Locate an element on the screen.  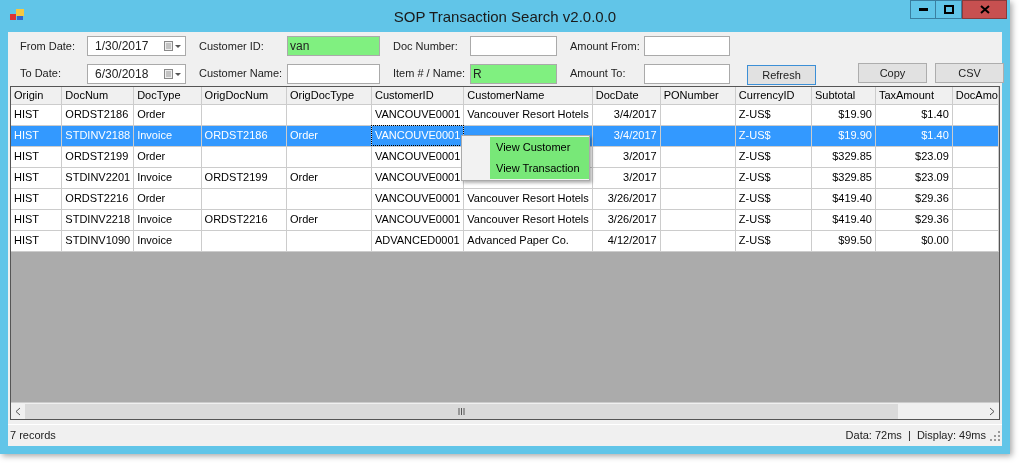
table-row: HIST STDINV1090 Invoice ADVANCED0001 Advanced Paper Co. 4/12/2017 Z-US$ $99.50 $0.00 is located at coordinates (505, 240).